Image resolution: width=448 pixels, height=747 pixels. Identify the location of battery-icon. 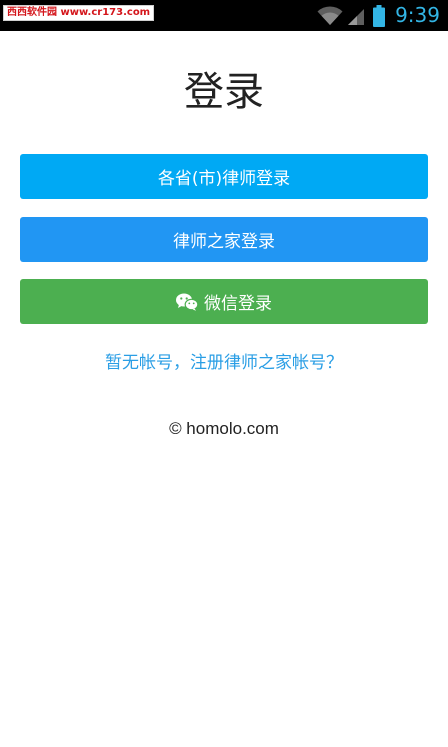
(379, 15).